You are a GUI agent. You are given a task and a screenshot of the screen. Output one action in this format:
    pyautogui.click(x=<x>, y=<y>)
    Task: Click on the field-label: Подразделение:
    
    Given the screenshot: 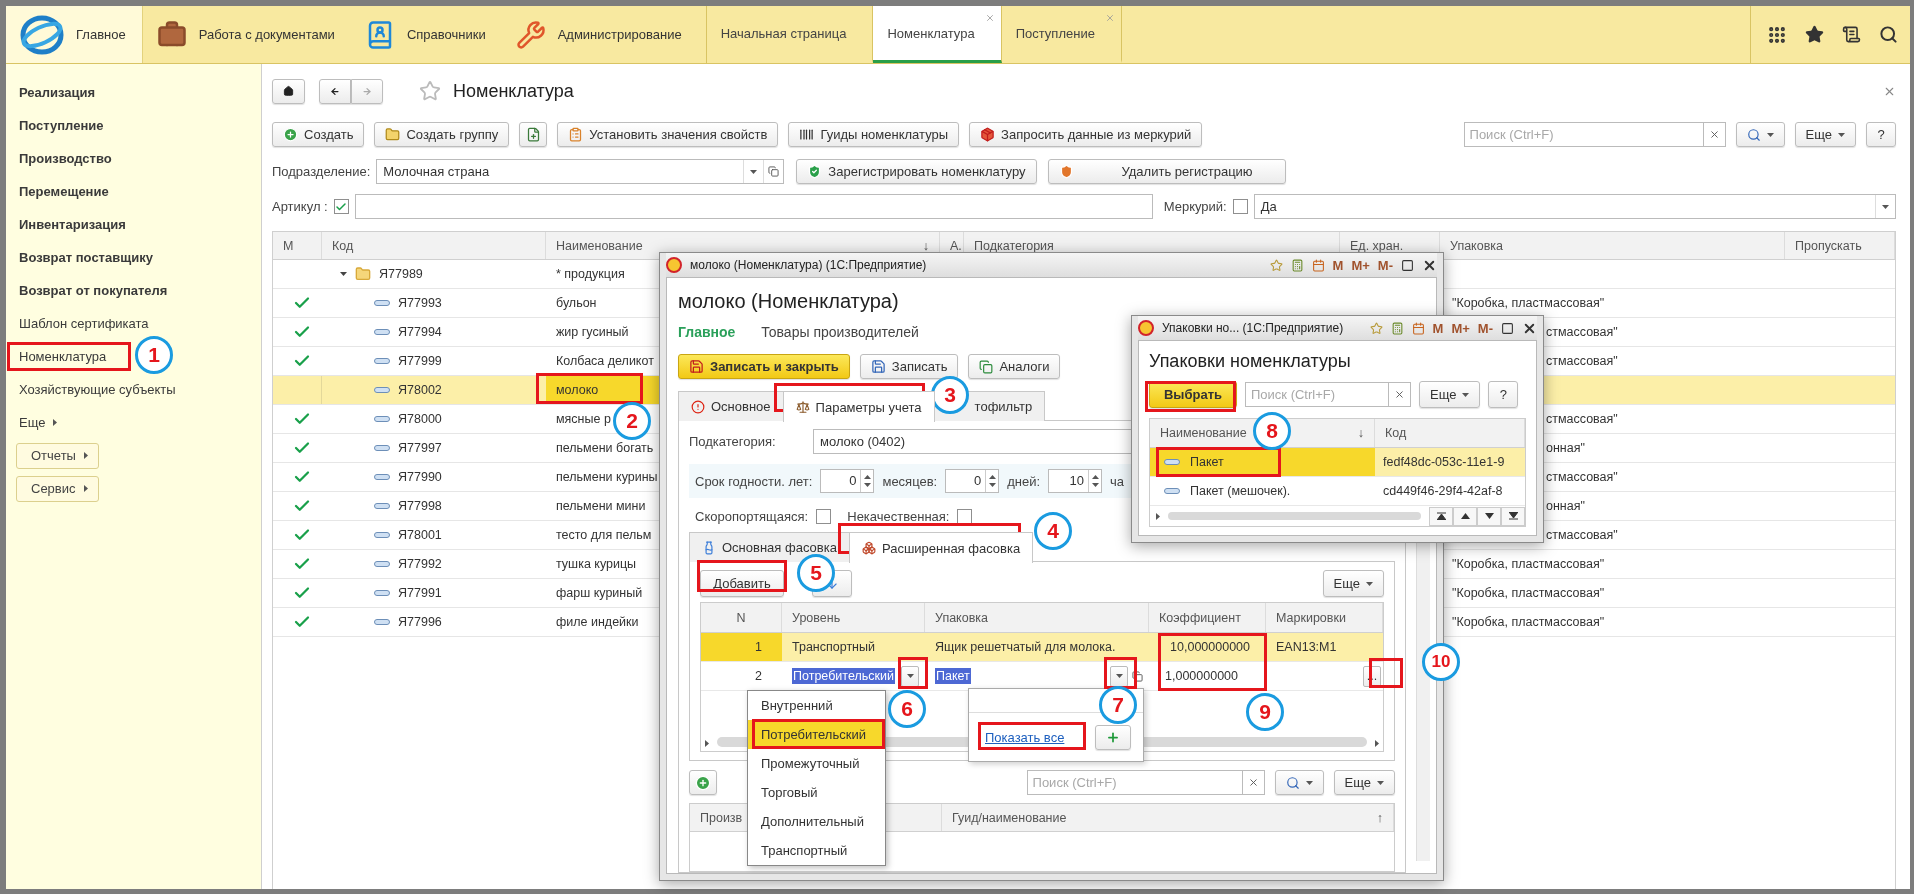 What is the action you would take?
    pyautogui.click(x=321, y=171)
    